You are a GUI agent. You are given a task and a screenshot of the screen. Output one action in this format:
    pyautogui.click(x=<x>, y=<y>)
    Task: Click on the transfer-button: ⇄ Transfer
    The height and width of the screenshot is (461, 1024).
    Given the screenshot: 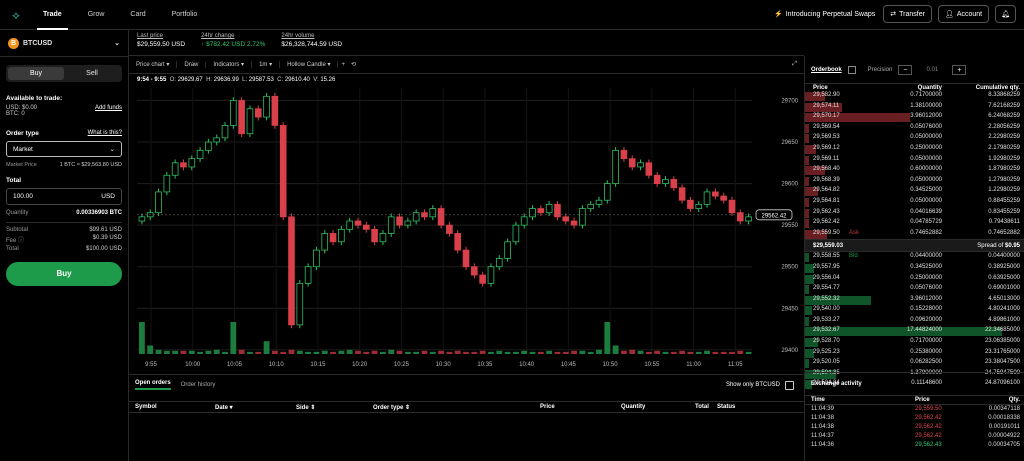 What is the action you would take?
    pyautogui.click(x=907, y=14)
    